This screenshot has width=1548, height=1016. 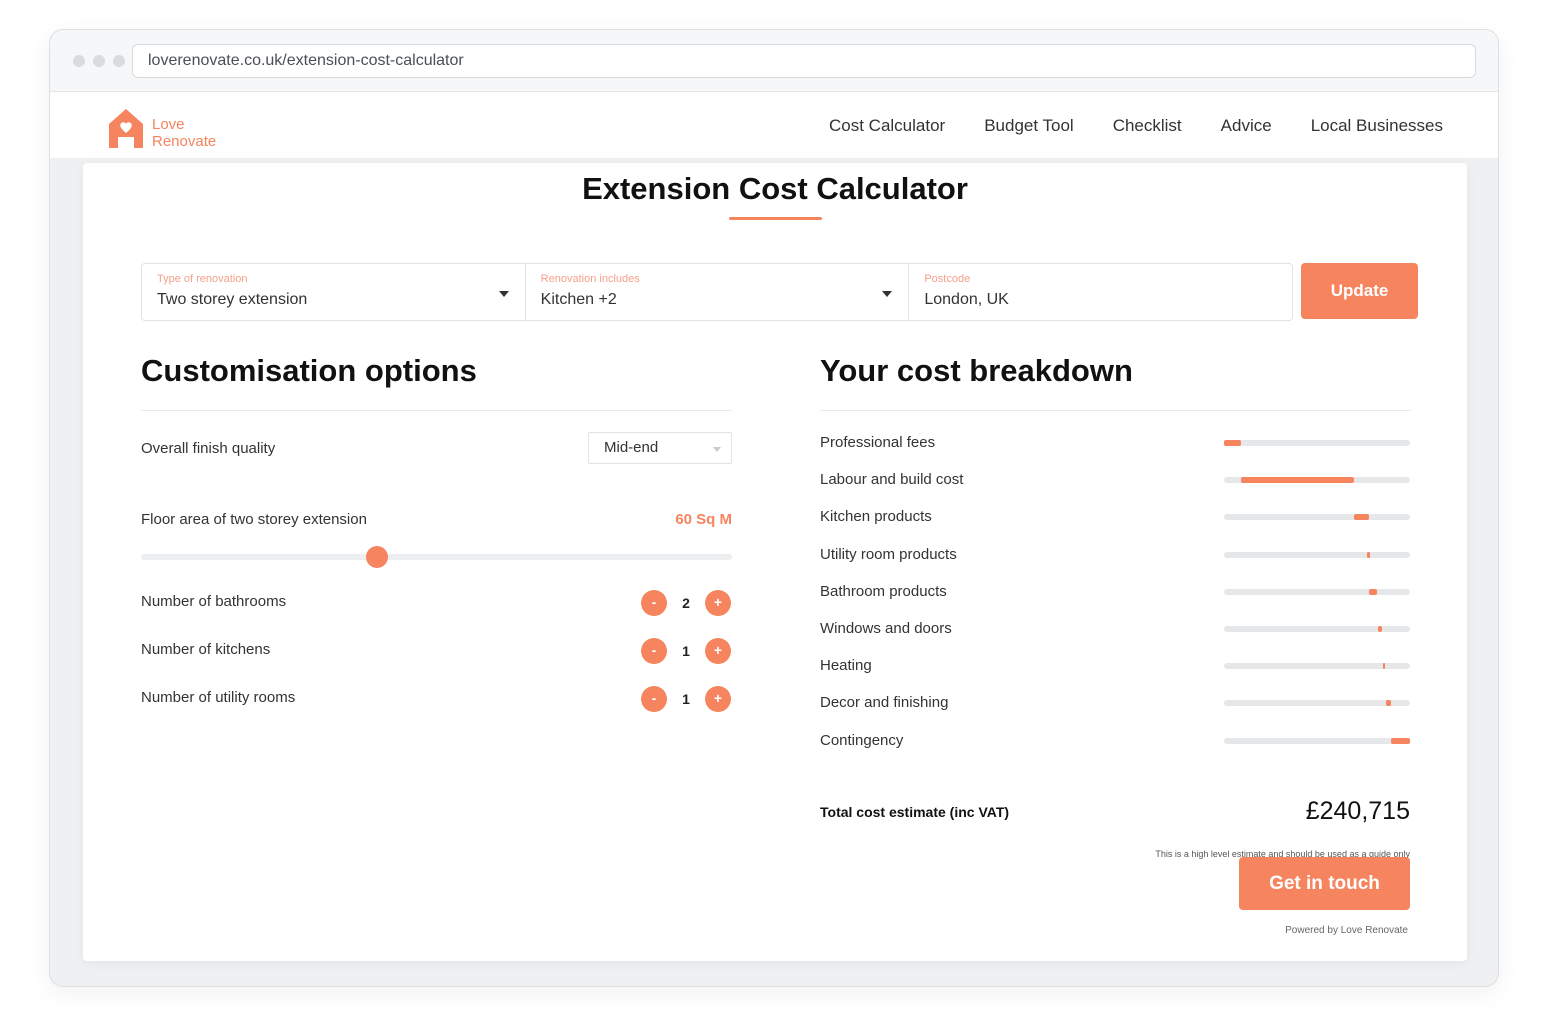 I want to click on bathrooms-value: 2, so click(x=686, y=603).